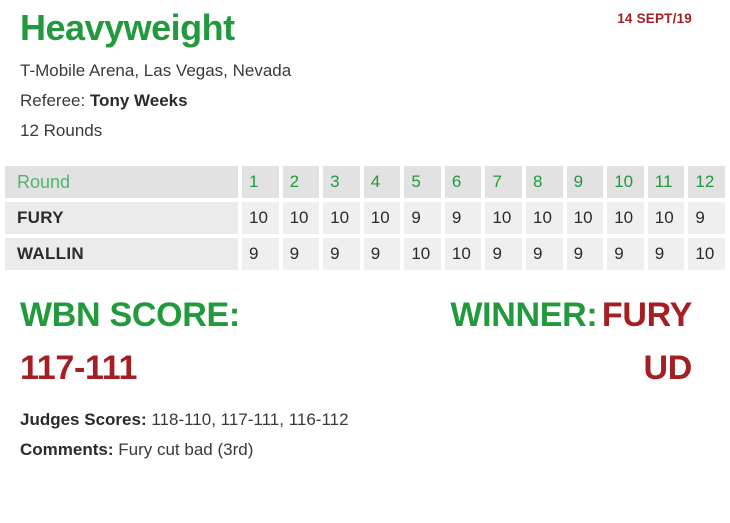 This screenshot has height=523, width=730. I want to click on round-number-cells: 1 2 3 4 5 6 7 8 9 10 11 12, so click(481, 182).